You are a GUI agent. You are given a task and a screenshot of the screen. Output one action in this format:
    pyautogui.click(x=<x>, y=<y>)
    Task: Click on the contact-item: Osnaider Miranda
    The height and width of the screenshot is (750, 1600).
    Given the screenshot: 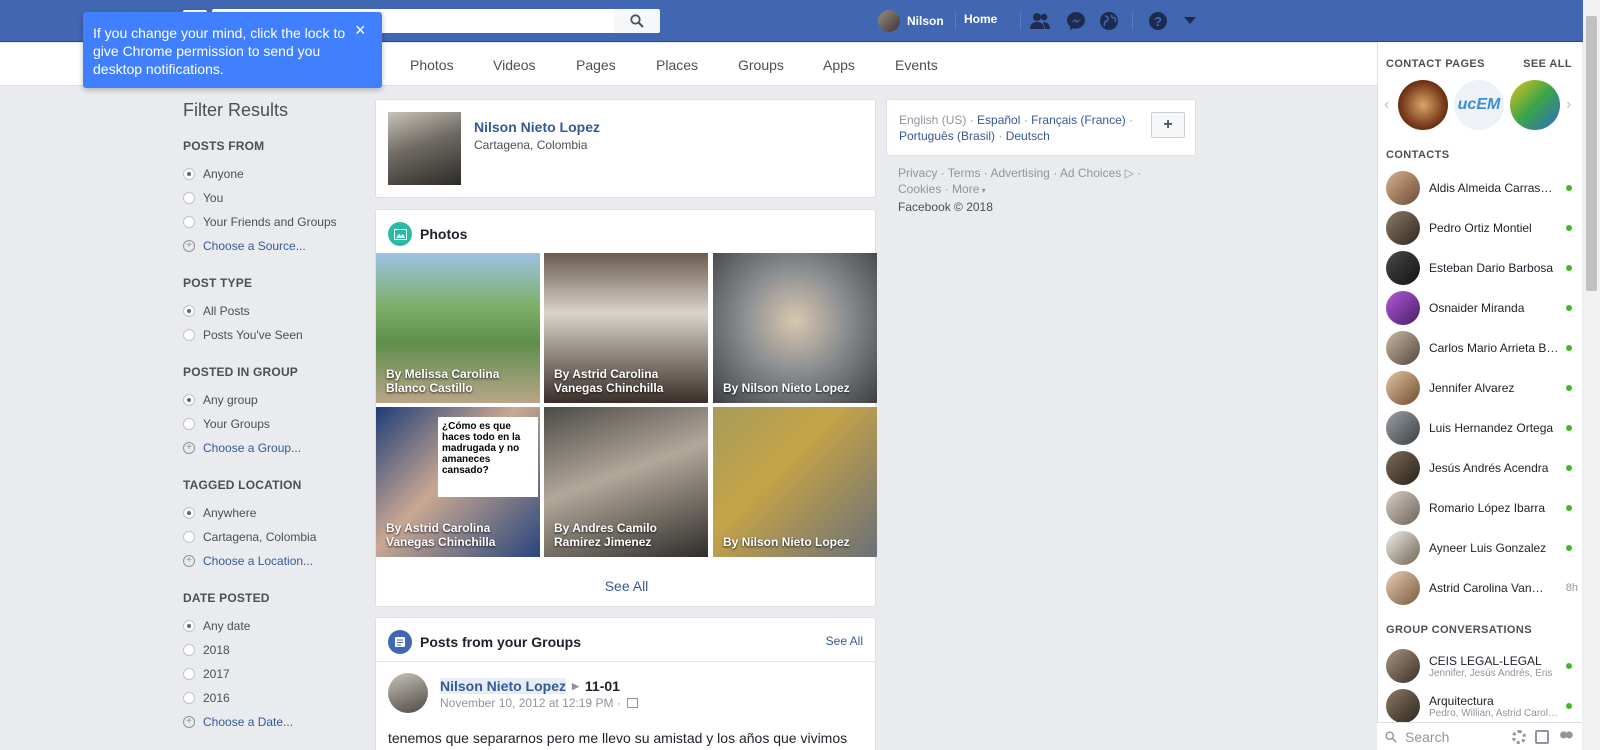 What is the action you would take?
    pyautogui.click(x=1482, y=308)
    